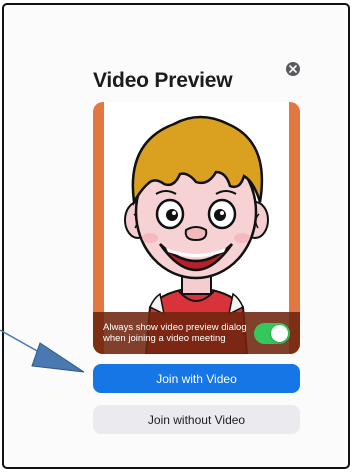 The width and height of the screenshot is (356, 475). Describe the element at coordinates (42, 351) in the screenshot. I see `annotation-arrow-icon` at that location.